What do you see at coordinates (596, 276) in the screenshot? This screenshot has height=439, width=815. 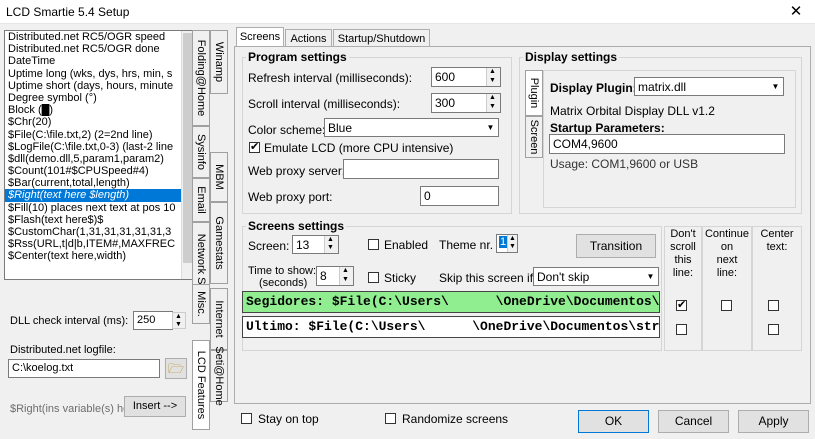 I see `skip-select: Don't skip` at bounding box center [596, 276].